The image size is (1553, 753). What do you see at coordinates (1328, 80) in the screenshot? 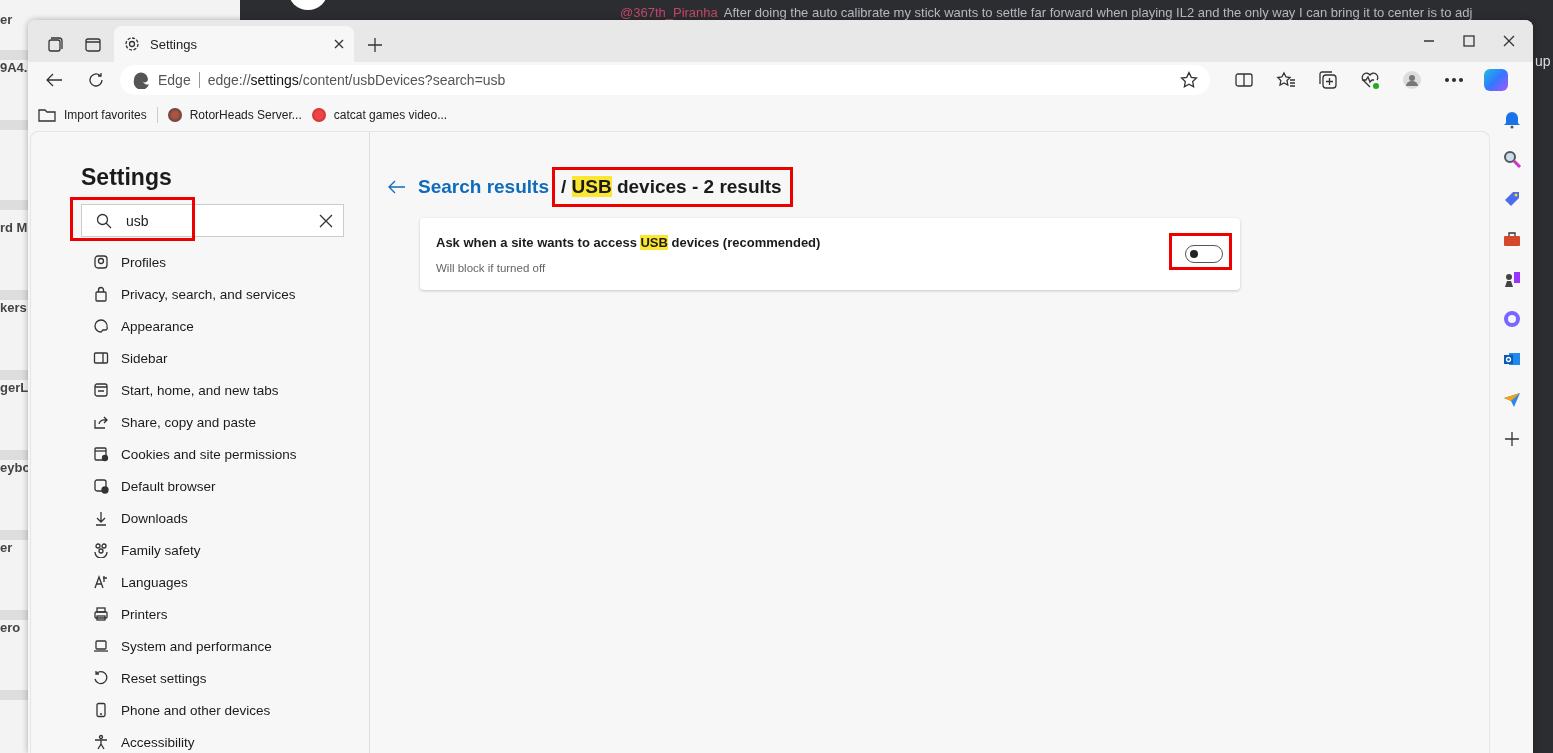
I see `collections-icon` at bounding box center [1328, 80].